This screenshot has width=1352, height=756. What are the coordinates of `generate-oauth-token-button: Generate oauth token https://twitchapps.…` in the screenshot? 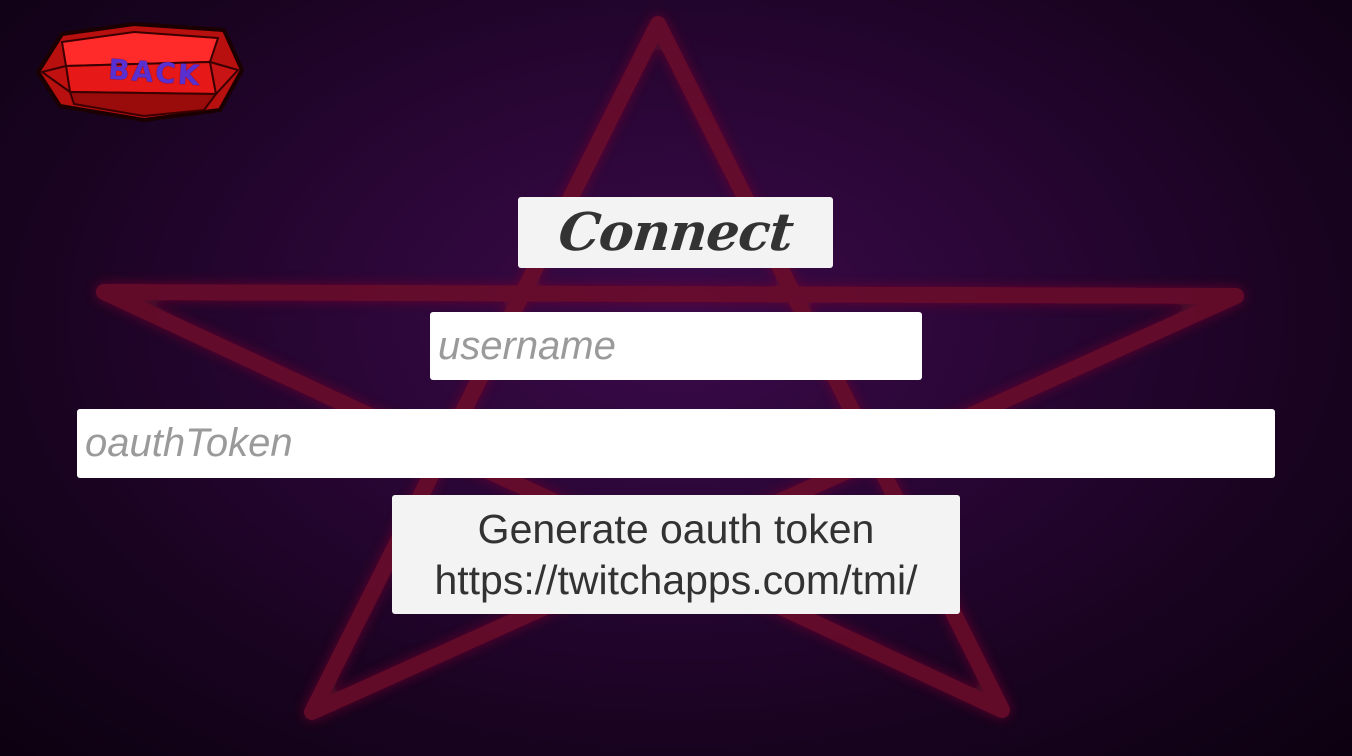 It's located at (676, 554).